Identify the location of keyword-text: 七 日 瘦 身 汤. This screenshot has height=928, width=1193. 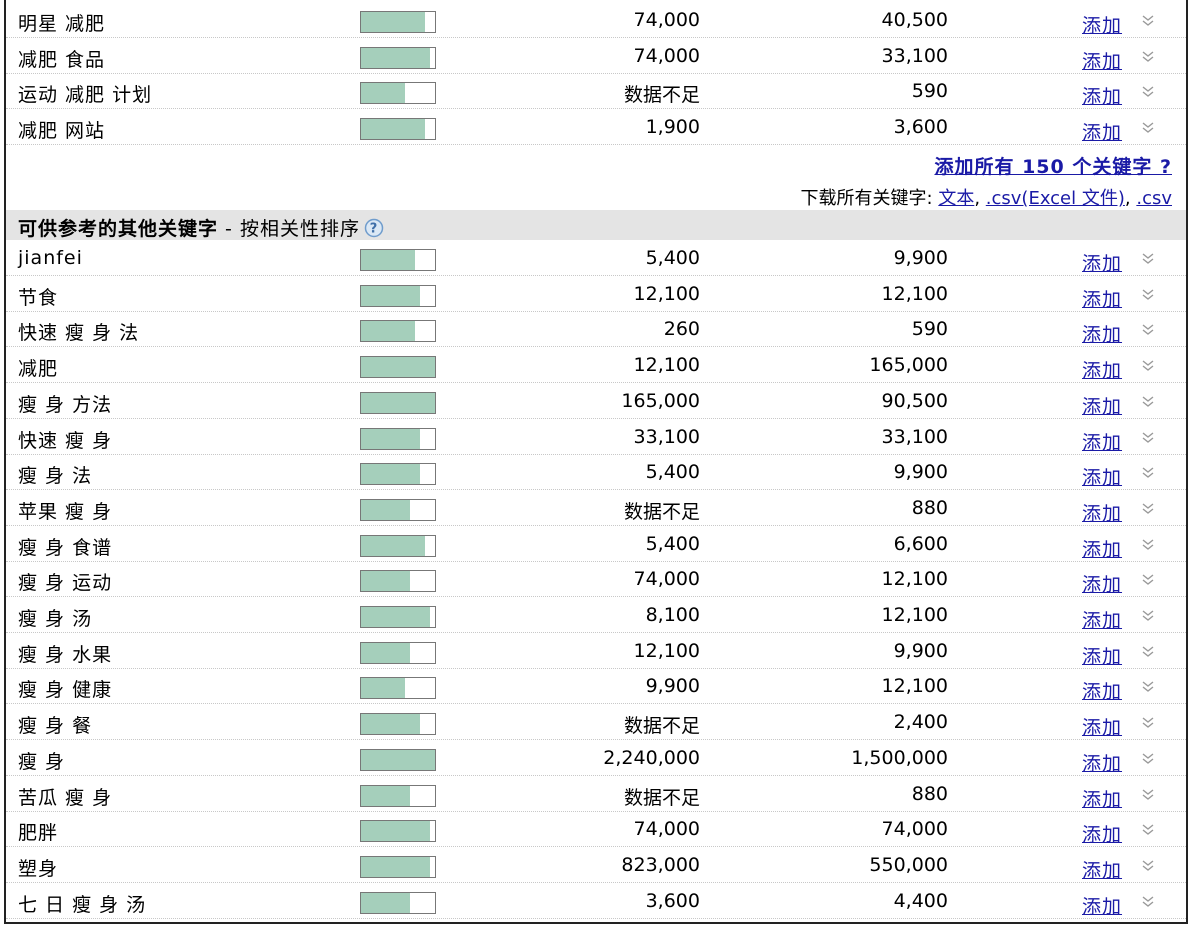
(82, 904).